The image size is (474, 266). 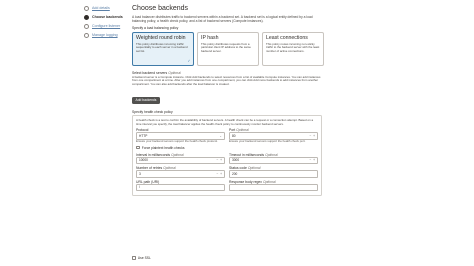 I want to click on wizard-step-configure-listener: Configure listener, so click(x=107, y=26).